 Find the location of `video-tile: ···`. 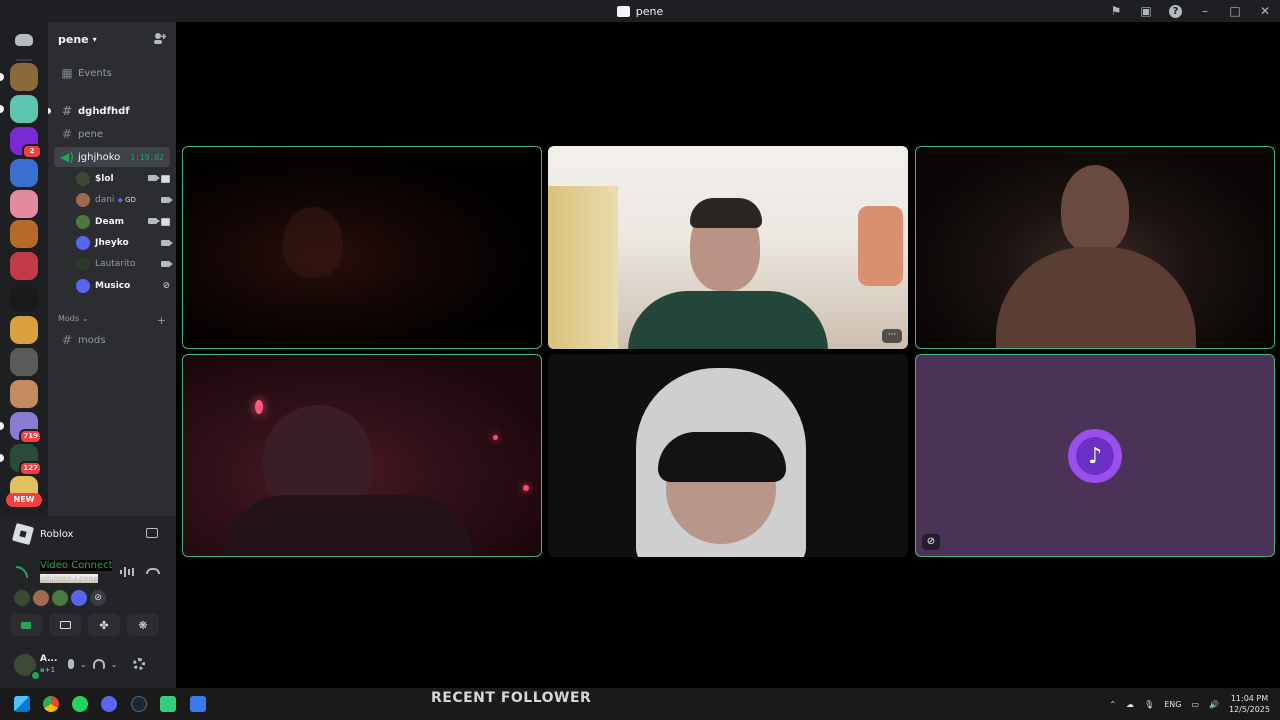

video-tile: ··· is located at coordinates (728, 247).